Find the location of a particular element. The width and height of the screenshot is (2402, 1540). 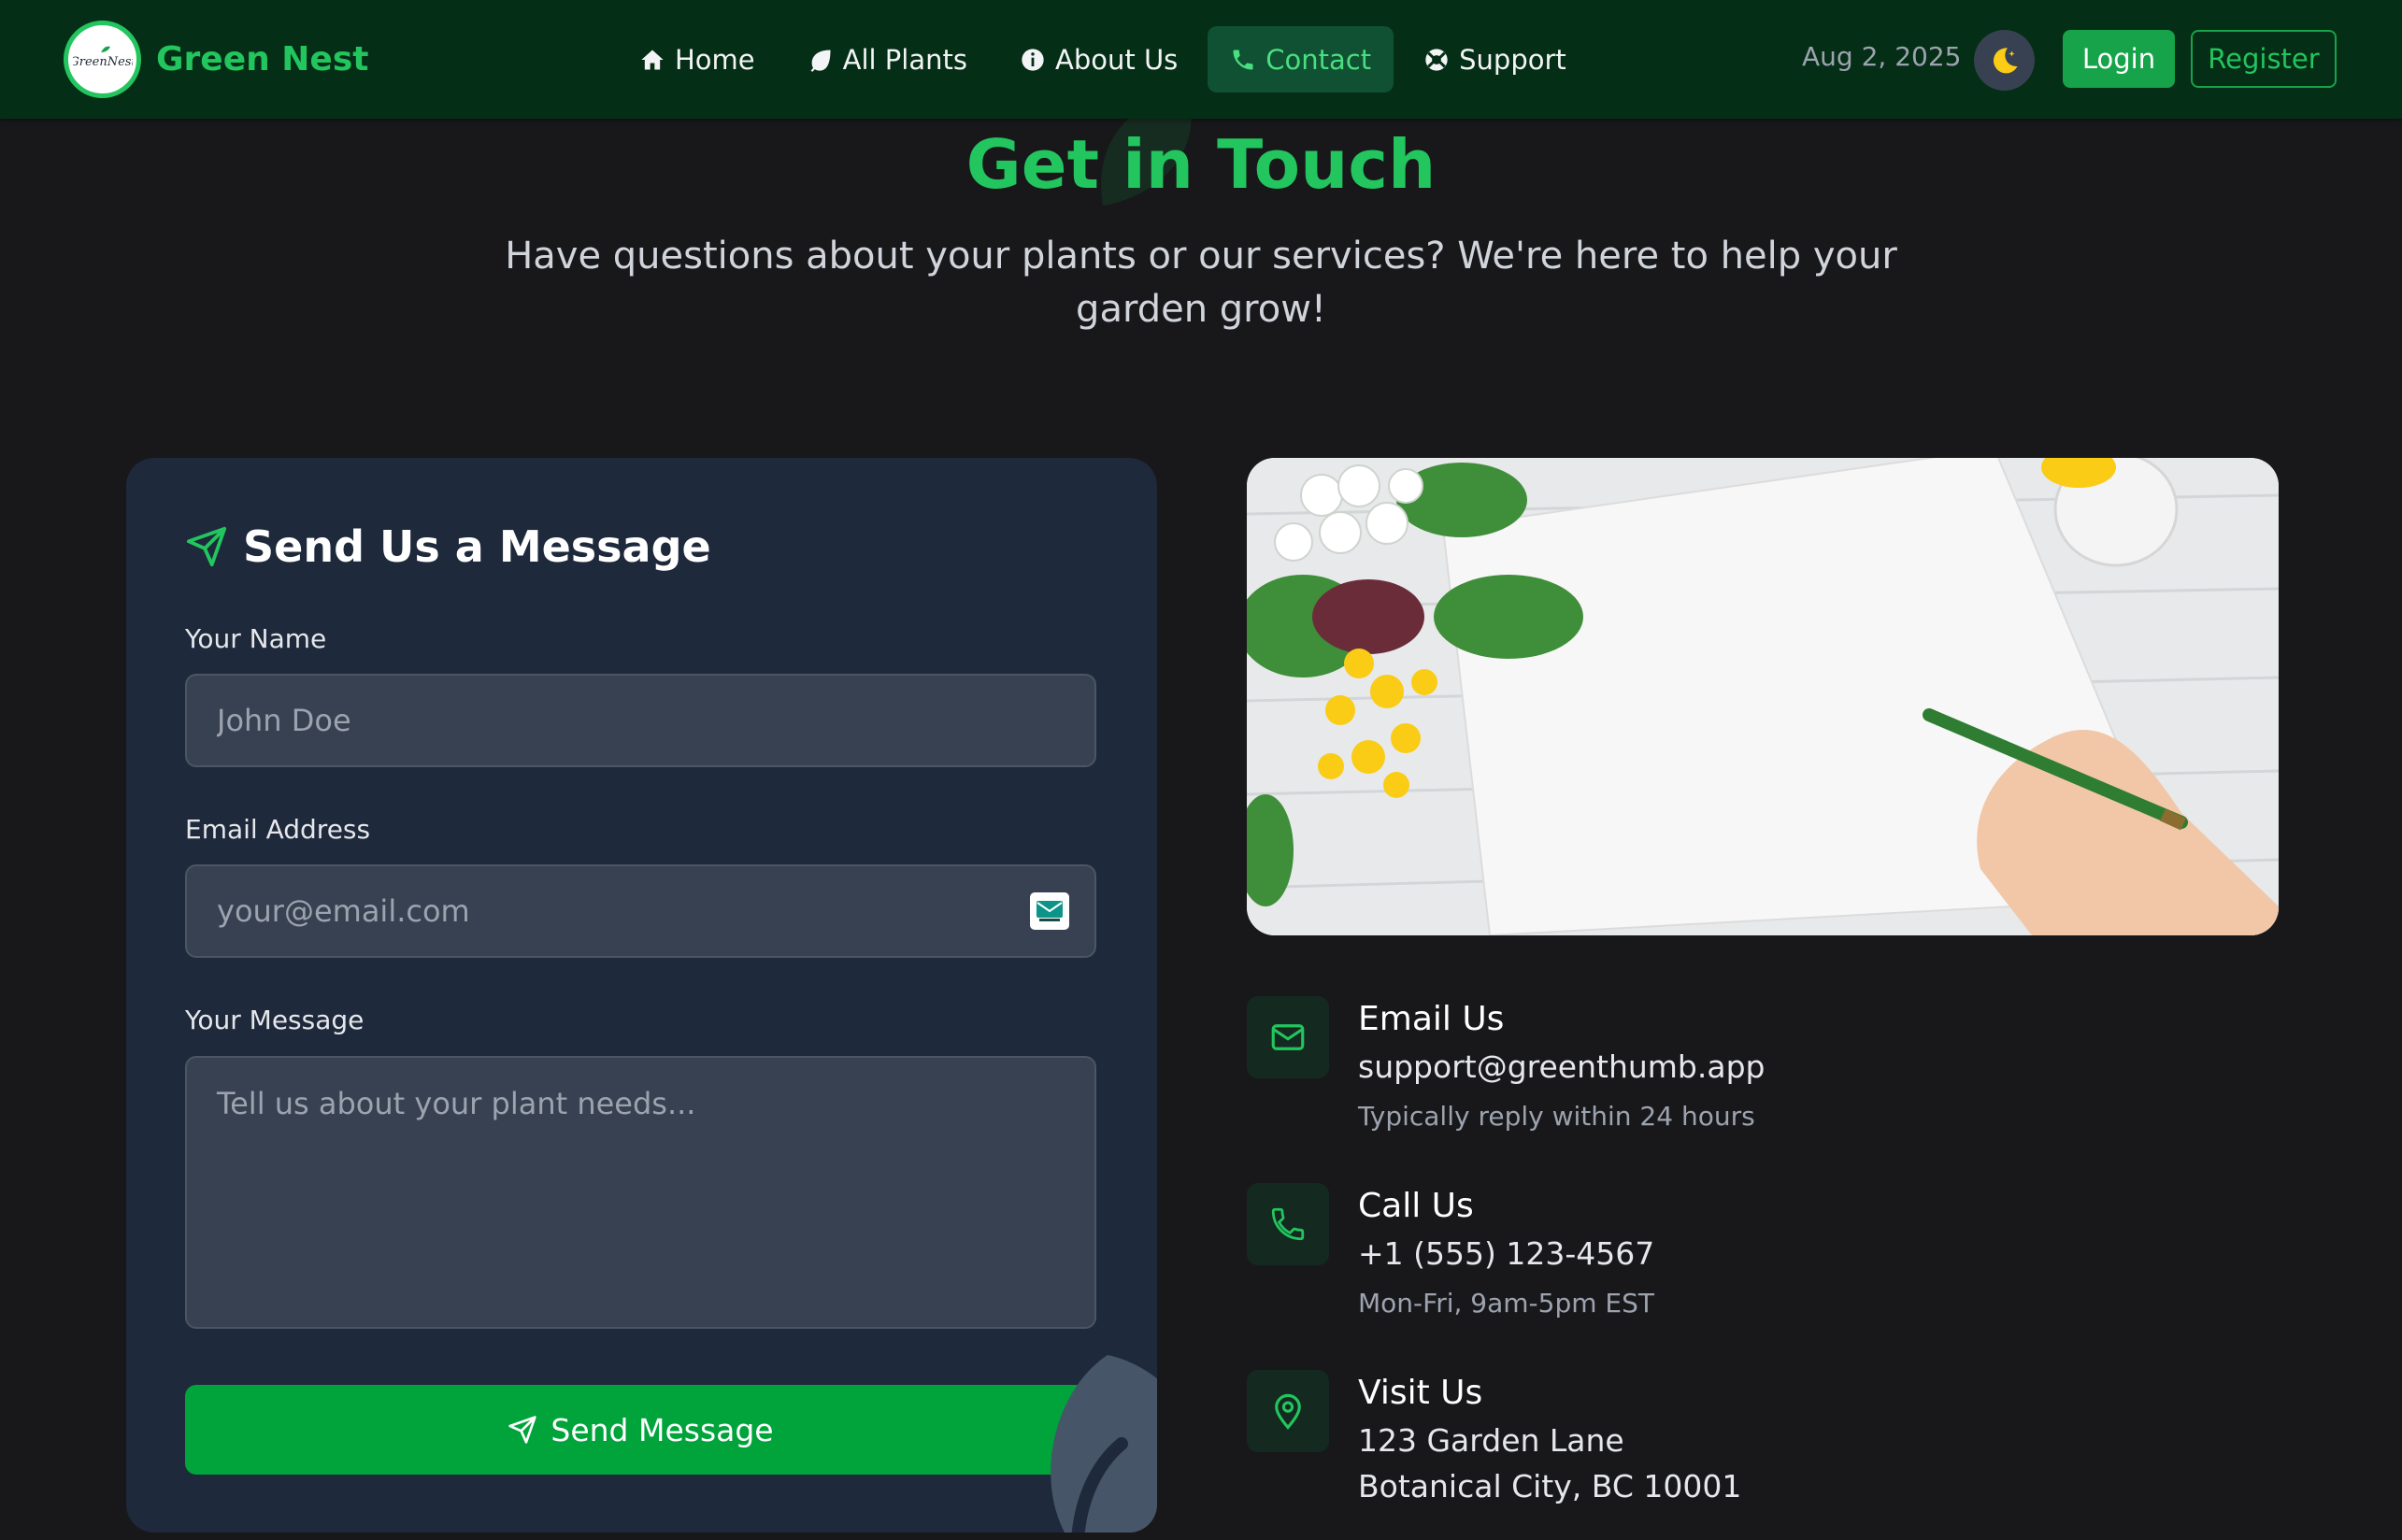

email-input is located at coordinates (640, 911).